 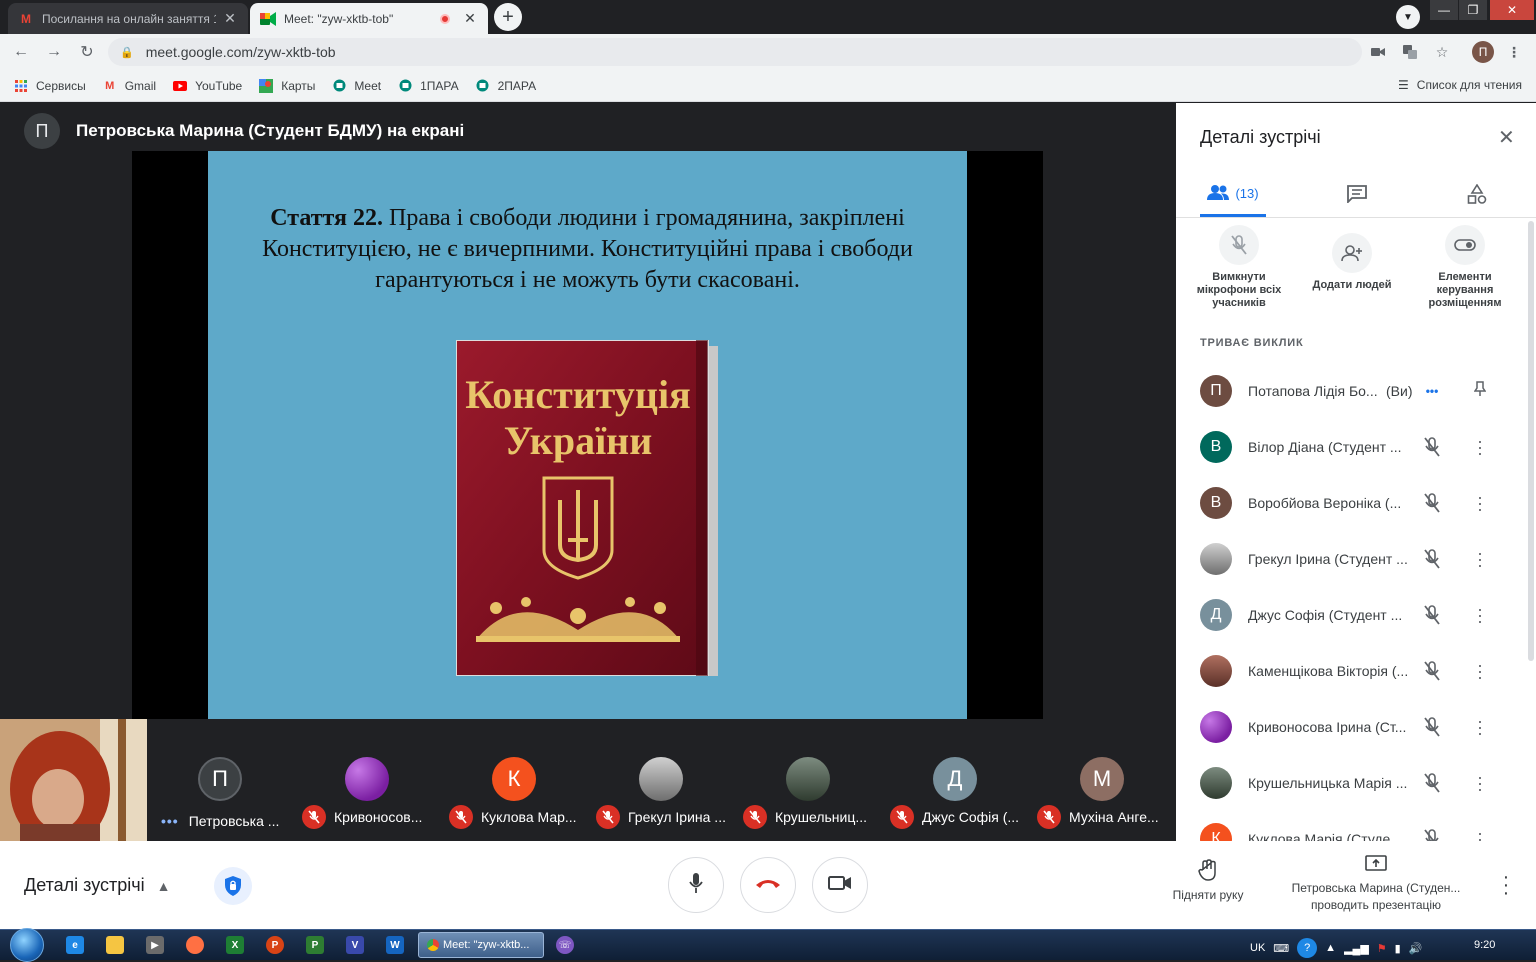 What do you see at coordinates (1512, 10) in the screenshot?
I see `close-window-button: ✕` at bounding box center [1512, 10].